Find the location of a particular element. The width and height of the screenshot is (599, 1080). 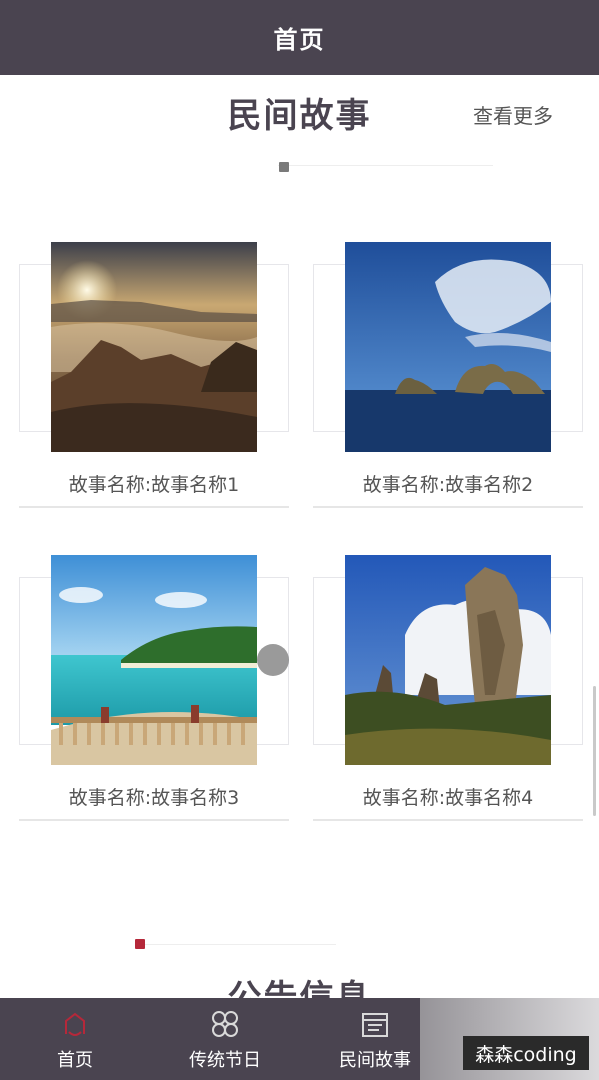

story-caption: 故事名称:故事名称3 is located at coordinates (154, 798).